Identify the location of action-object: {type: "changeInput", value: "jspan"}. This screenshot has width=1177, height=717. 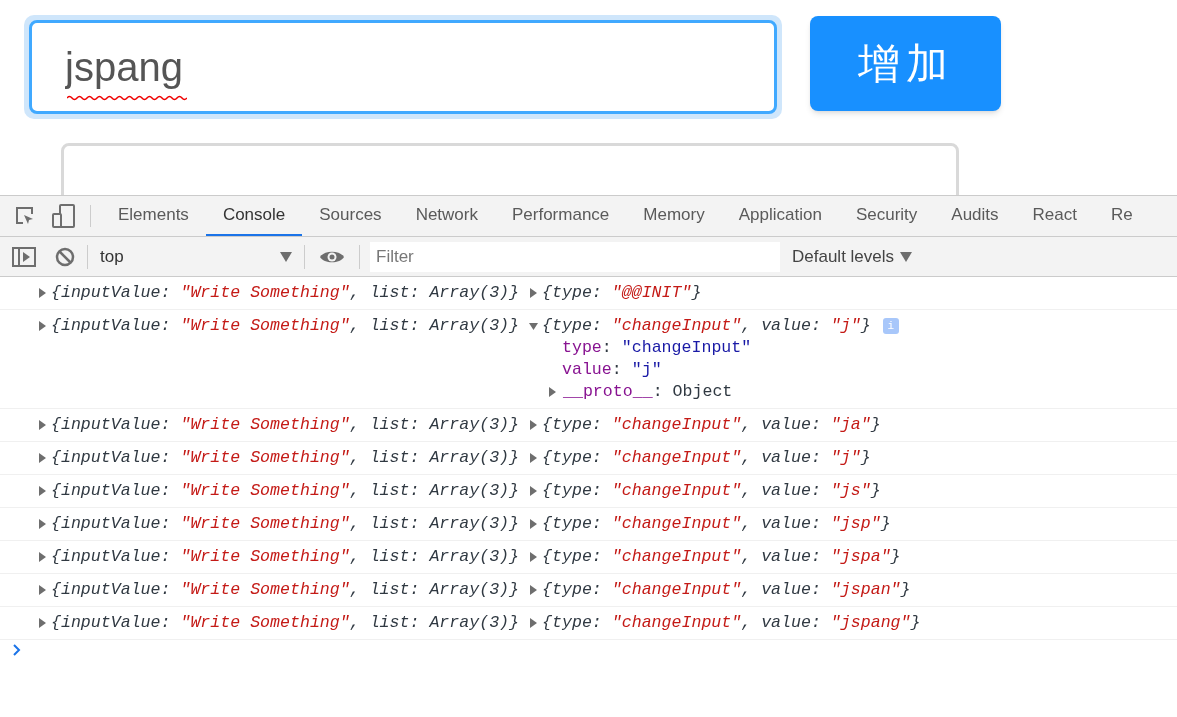
(726, 590).